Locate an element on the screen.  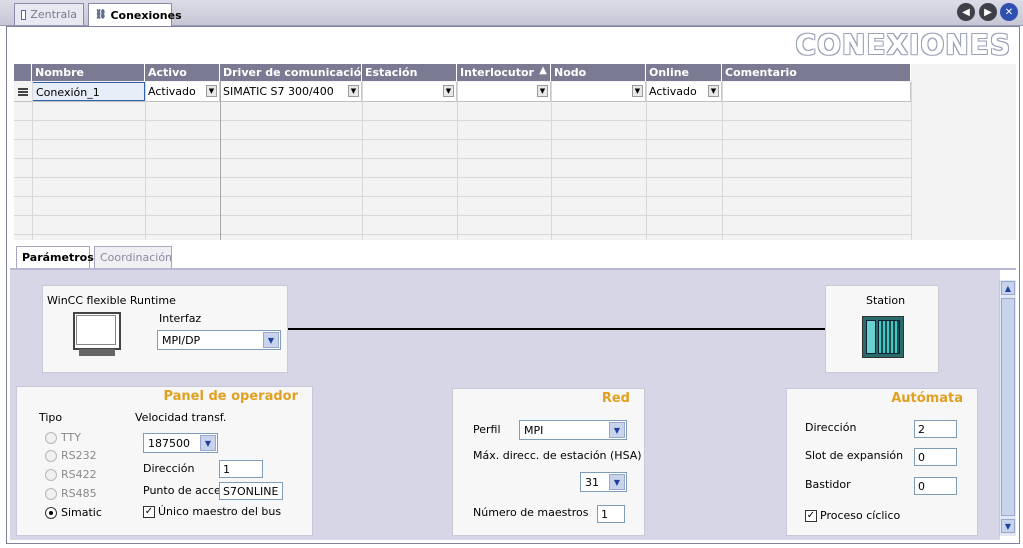
nav-forward-icon: ▶ is located at coordinates (988, 12).